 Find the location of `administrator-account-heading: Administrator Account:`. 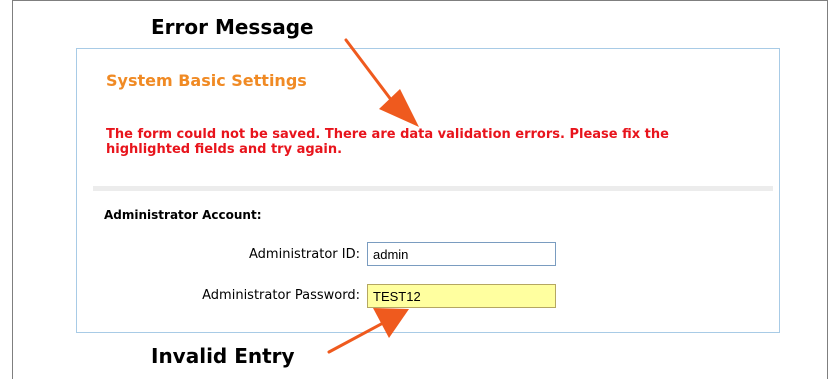

administrator-account-heading: Administrator Account: is located at coordinates (183, 215).